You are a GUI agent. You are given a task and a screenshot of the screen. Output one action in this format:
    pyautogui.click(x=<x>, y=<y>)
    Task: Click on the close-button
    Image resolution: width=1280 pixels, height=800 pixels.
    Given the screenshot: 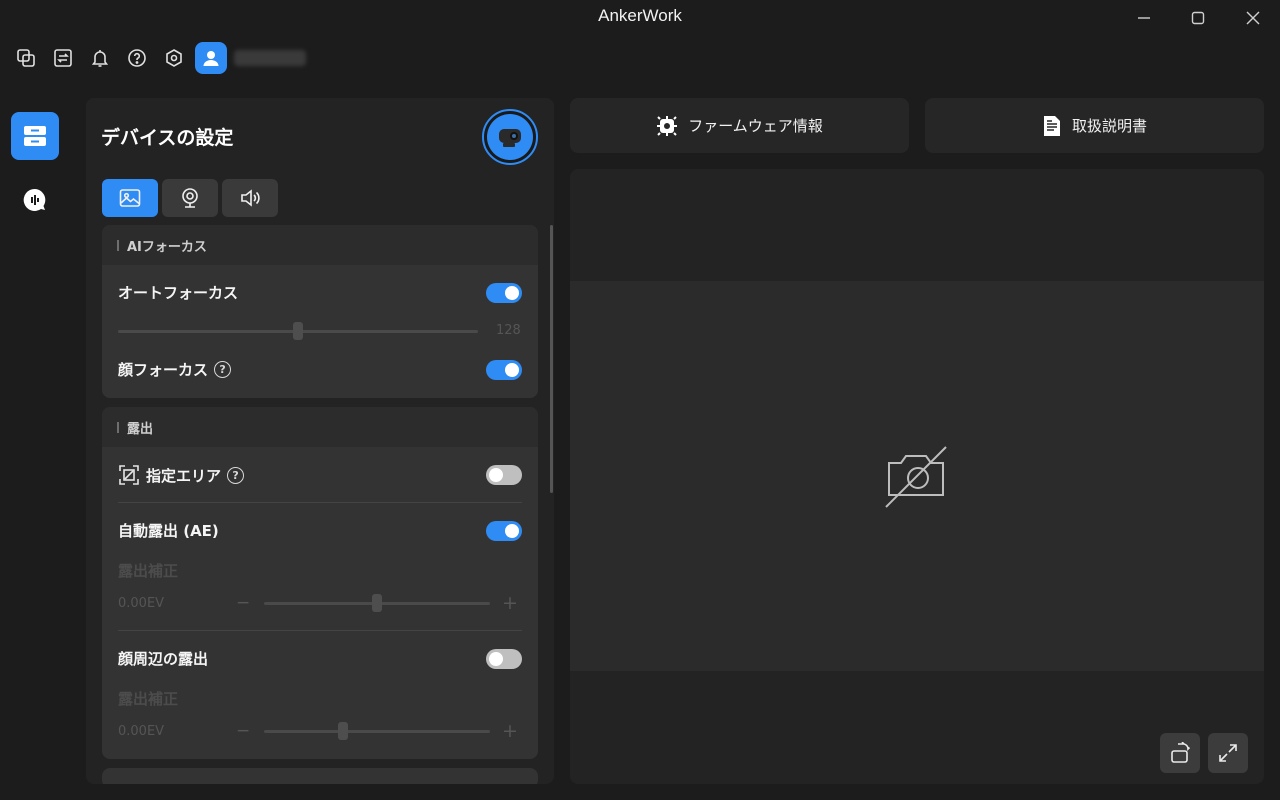 What is the action you would take?
    pyautogui.click(x=1253, y=18)
    